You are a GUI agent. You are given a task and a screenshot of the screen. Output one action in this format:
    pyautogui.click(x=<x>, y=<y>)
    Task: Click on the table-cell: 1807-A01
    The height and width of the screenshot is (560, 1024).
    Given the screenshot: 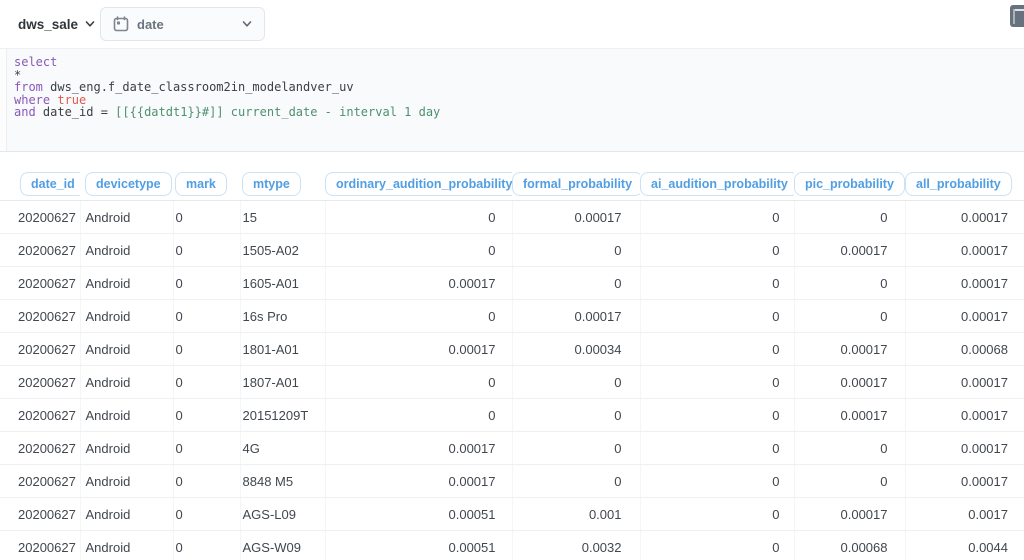 What is the action you would take?
    pyautogui.click(x=283, y=382)
    